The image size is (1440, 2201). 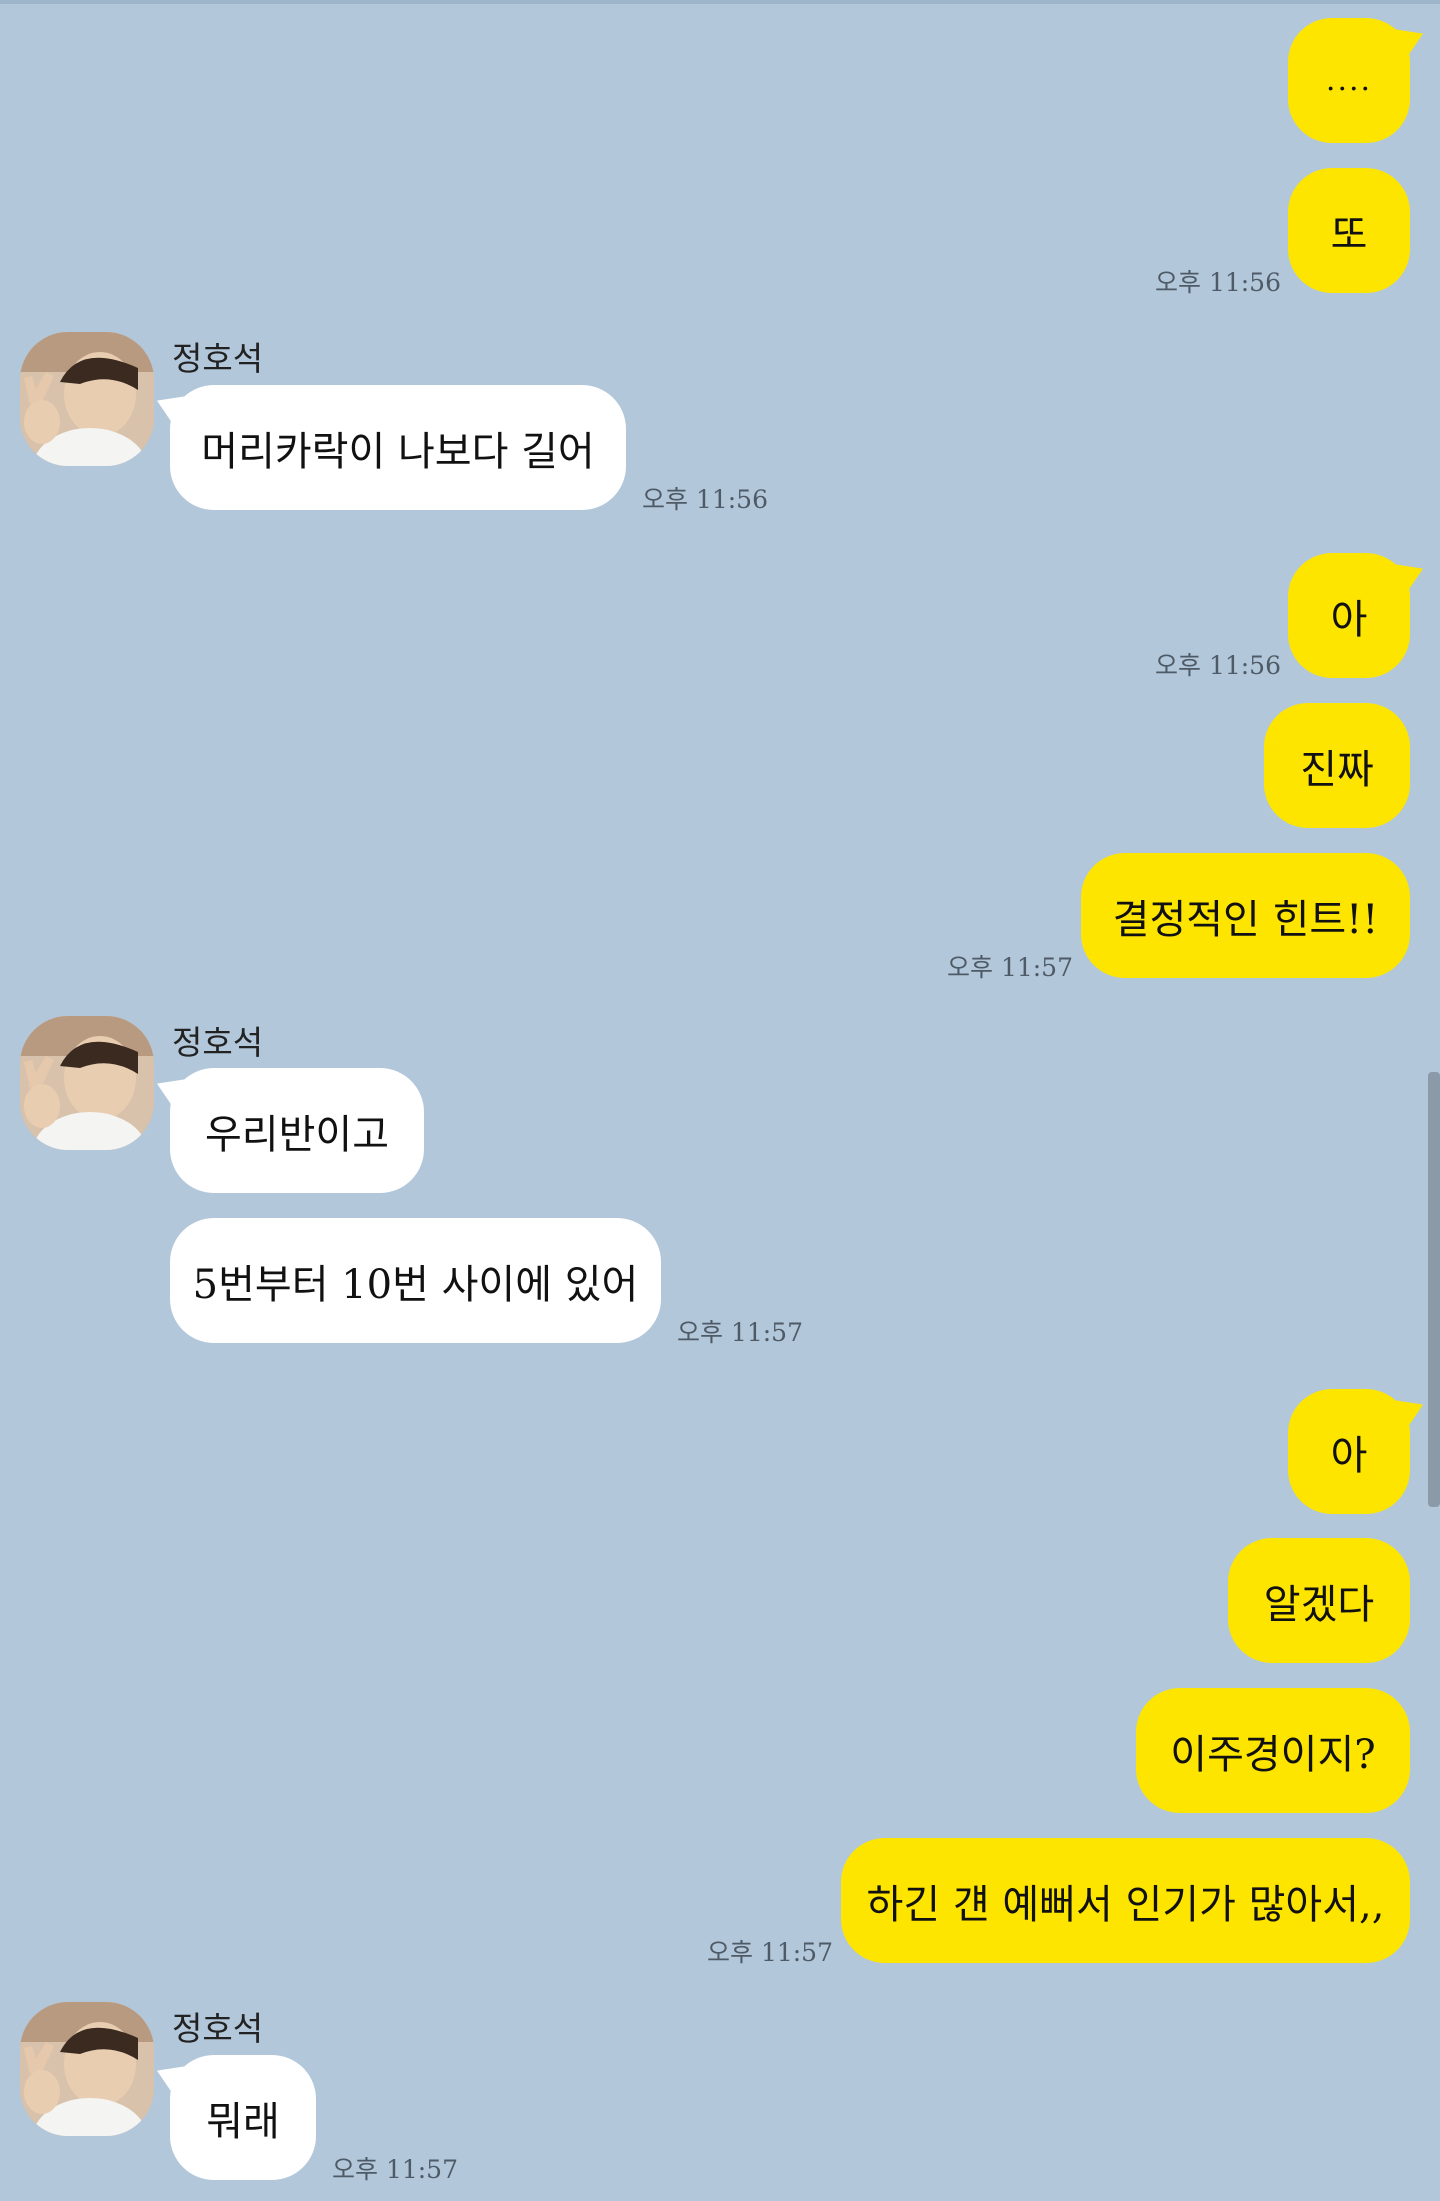 I want to click on message-text: 진짜, so click(x=1337, y=769).